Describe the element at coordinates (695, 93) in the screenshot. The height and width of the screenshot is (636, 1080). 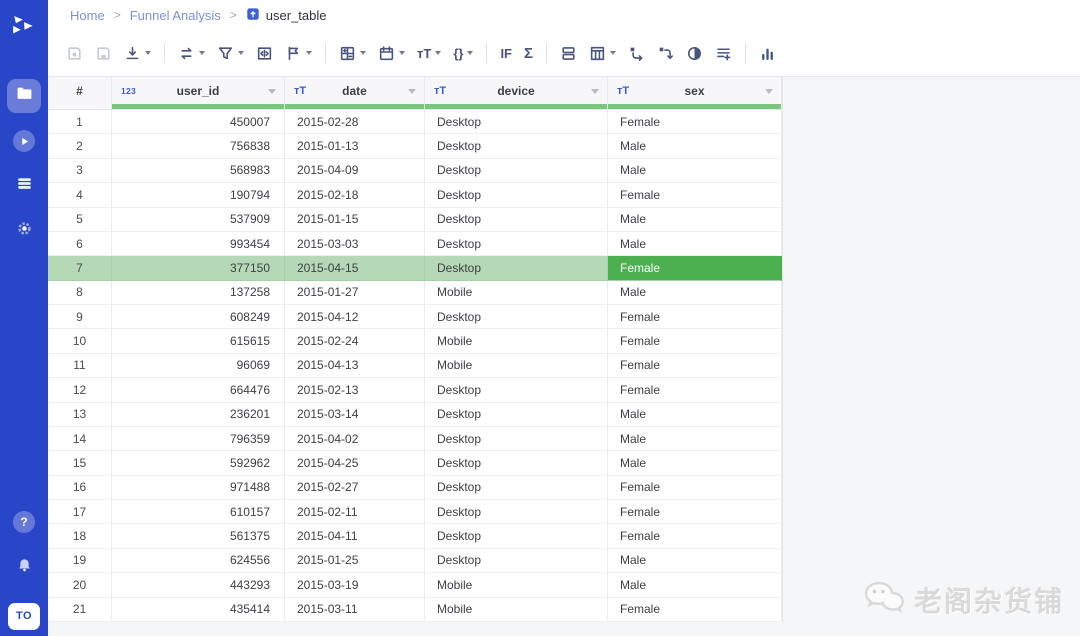
I see `column-header-sex: тT sex` at that location.